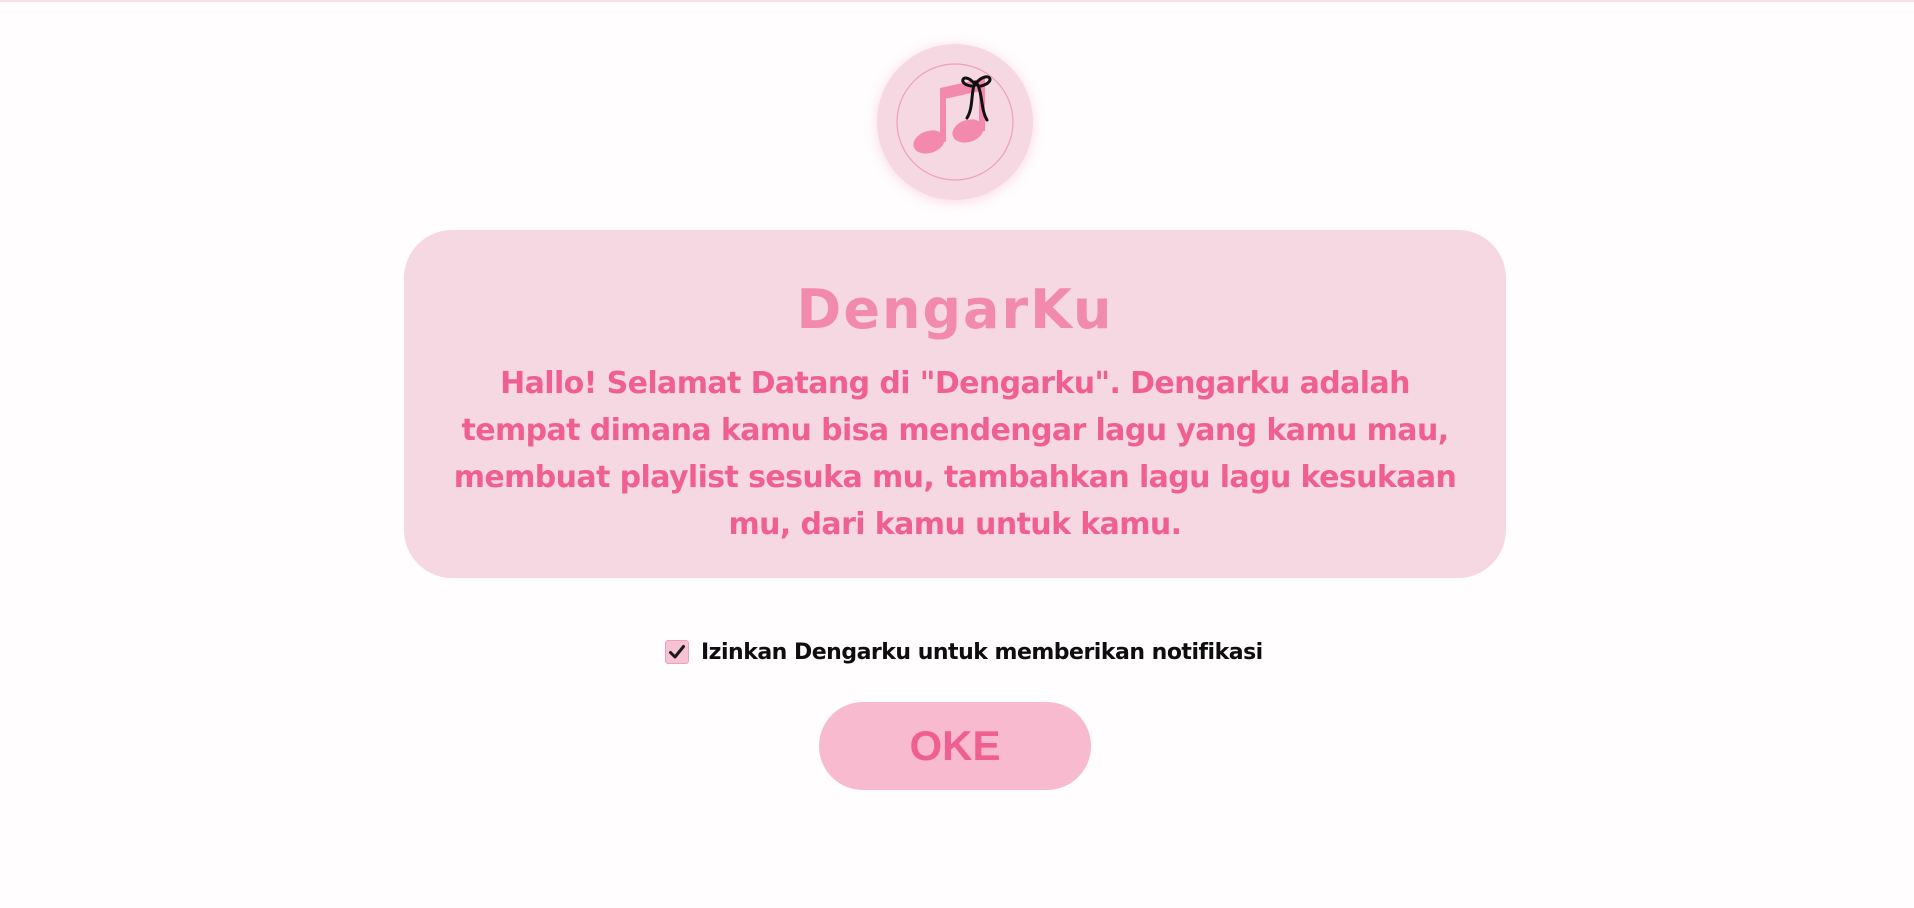  I want to click on notification-checkbox, so click(677, 652).